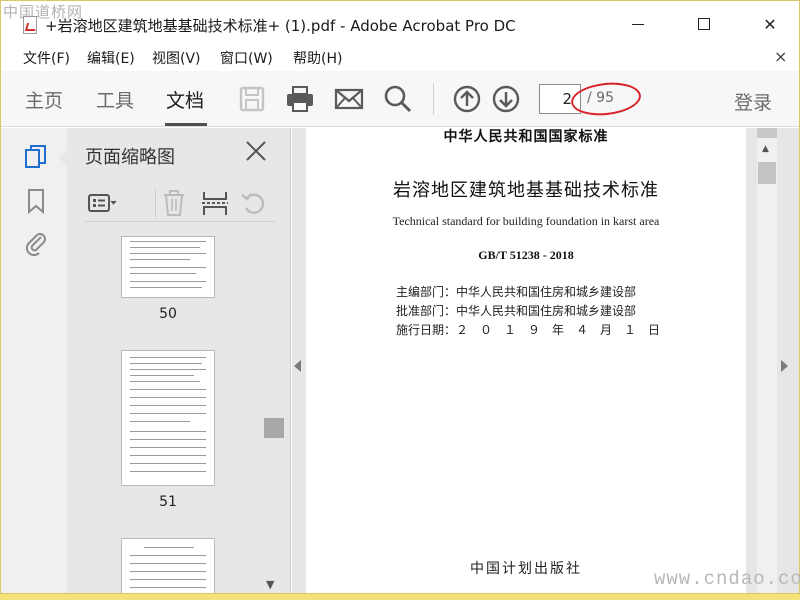  Describe the element at coordinates (168, 502) in the screenshot. I see `thumbnail-label: 51` at that location.